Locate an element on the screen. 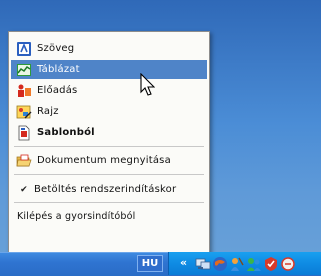 This screenshot has width=321, height=276. menu-item-label: Táblázat is located at coordinates (58, 69).